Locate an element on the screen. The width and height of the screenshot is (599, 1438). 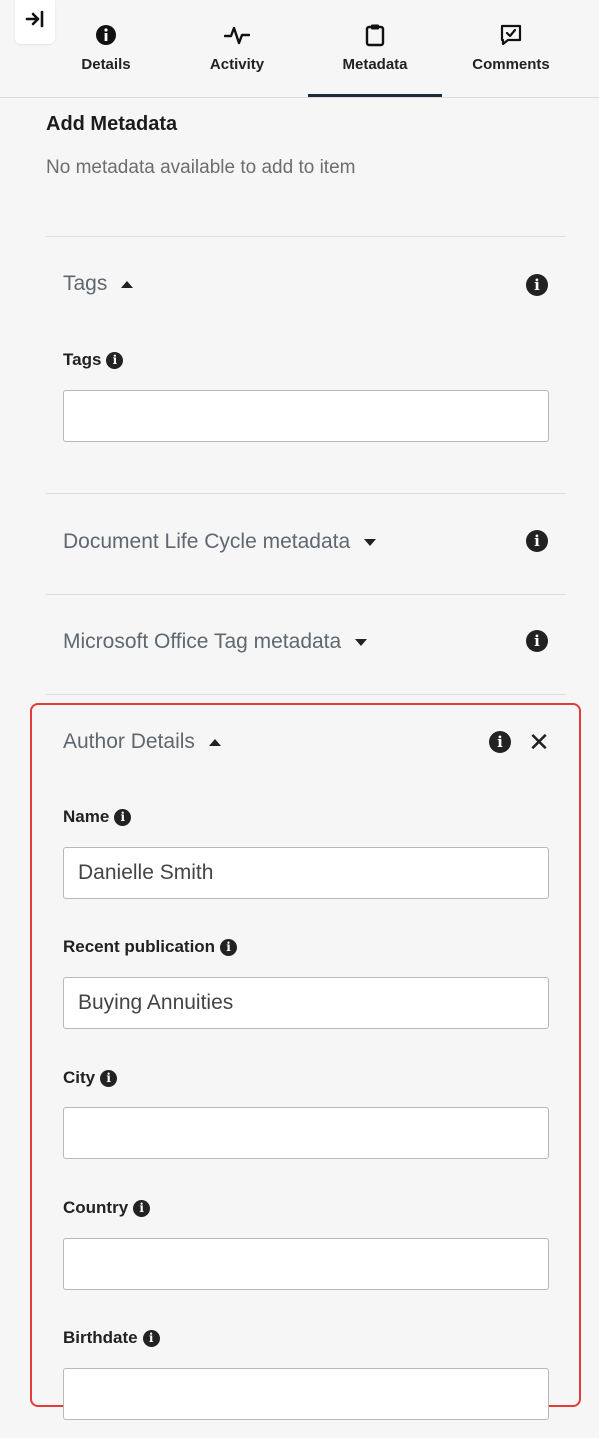
recent-publication-field: Buying Annuities is located at coordinates (306, 1003).